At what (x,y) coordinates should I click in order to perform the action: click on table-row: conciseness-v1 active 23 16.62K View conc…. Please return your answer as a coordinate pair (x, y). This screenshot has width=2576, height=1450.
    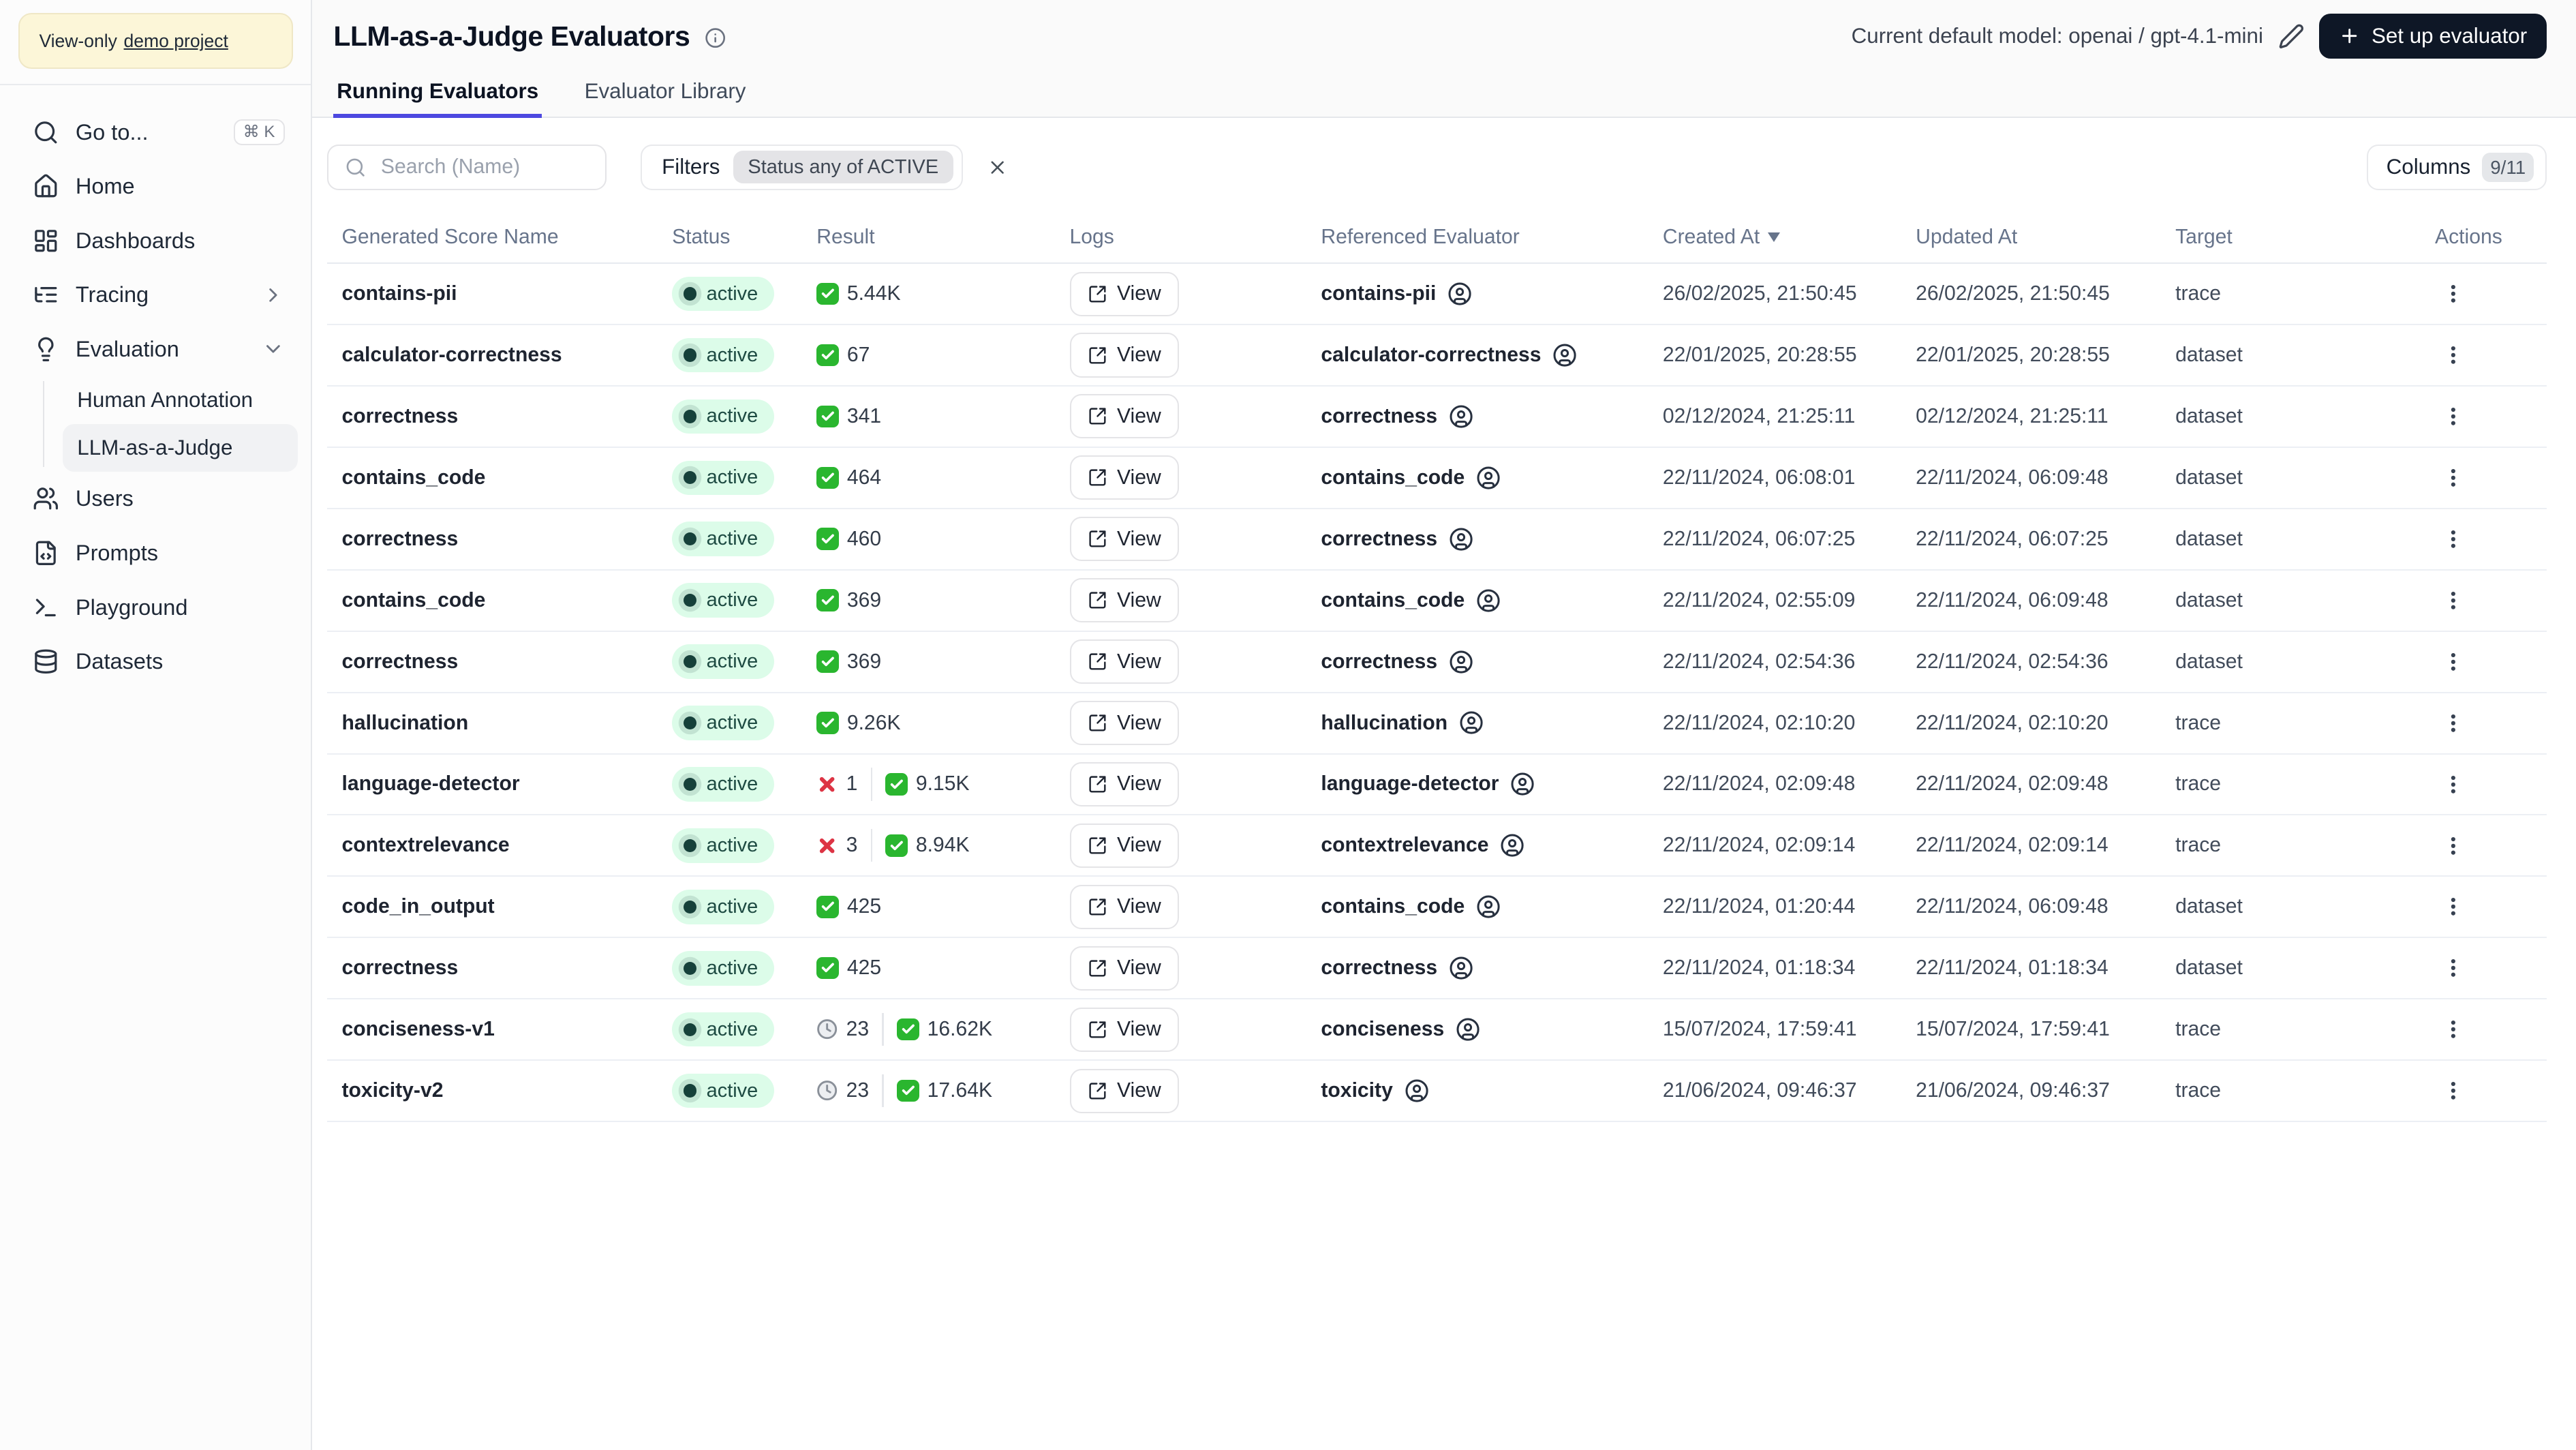
    Looking at the image, I should click on (1437, 1030).